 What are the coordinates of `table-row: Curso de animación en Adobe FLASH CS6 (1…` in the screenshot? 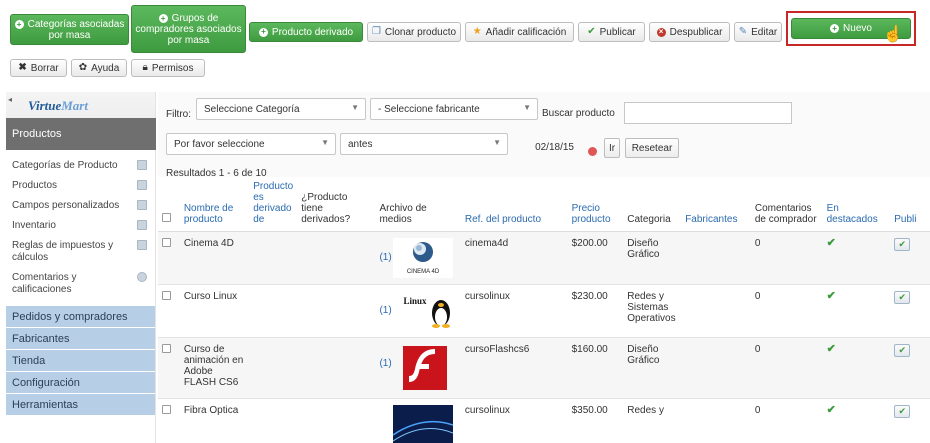 It's located at (544, 368).